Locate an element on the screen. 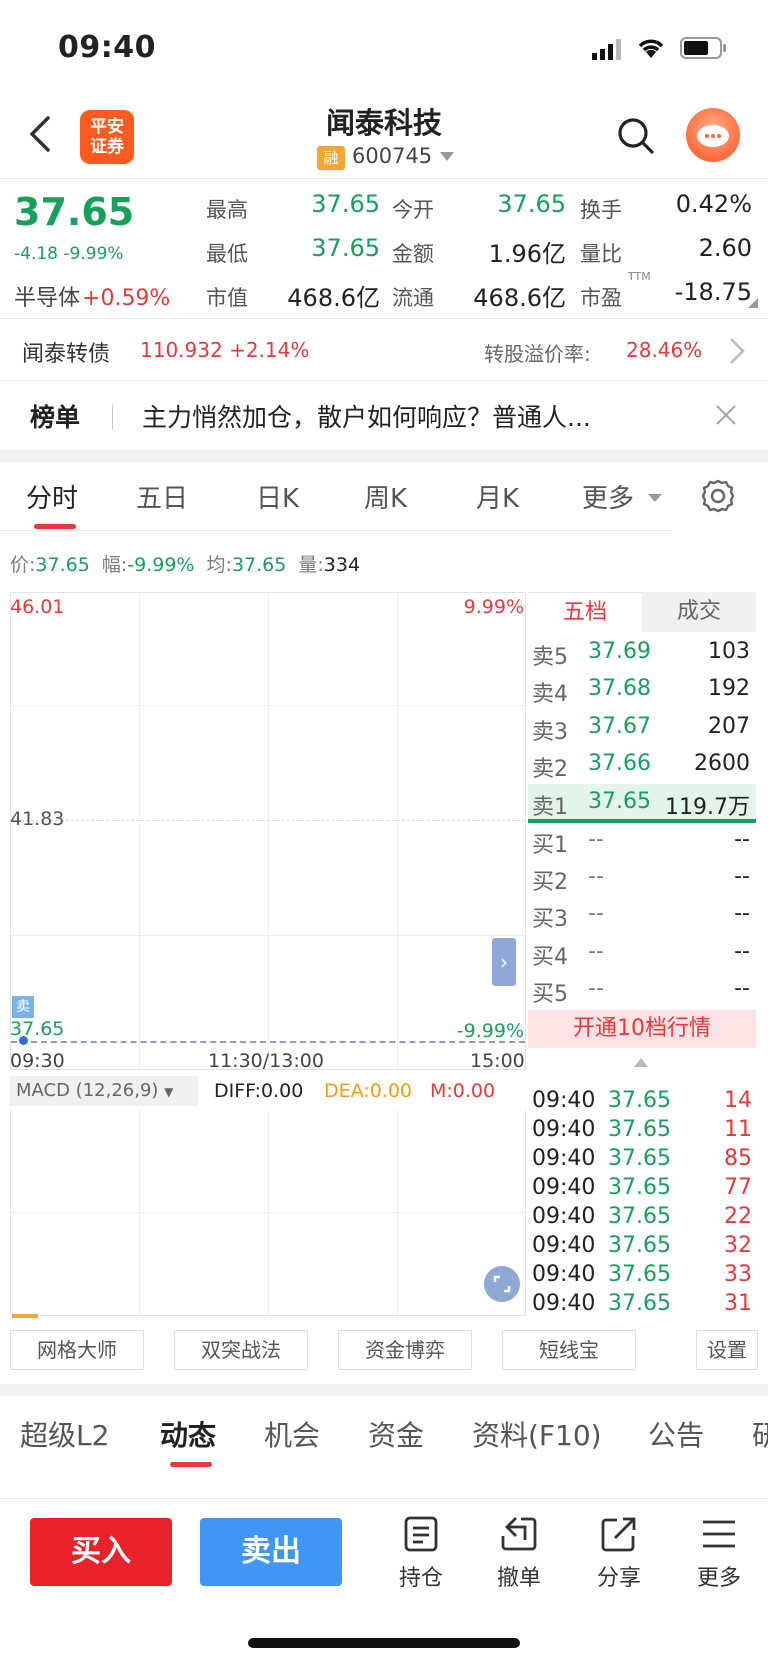  tab-funds: 资金 is located at coordinates (396, 1434).